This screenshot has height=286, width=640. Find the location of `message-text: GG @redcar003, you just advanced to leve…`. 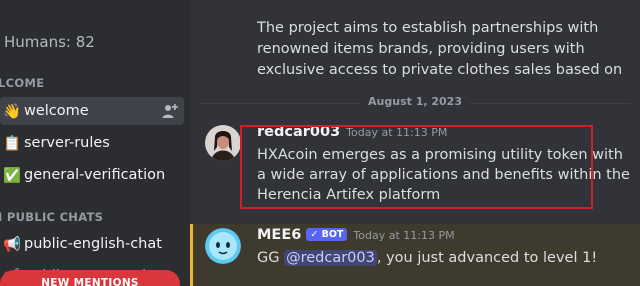

message-text: GG @redcar003, you just advanced to leve… is located at coordinates (444, 258).